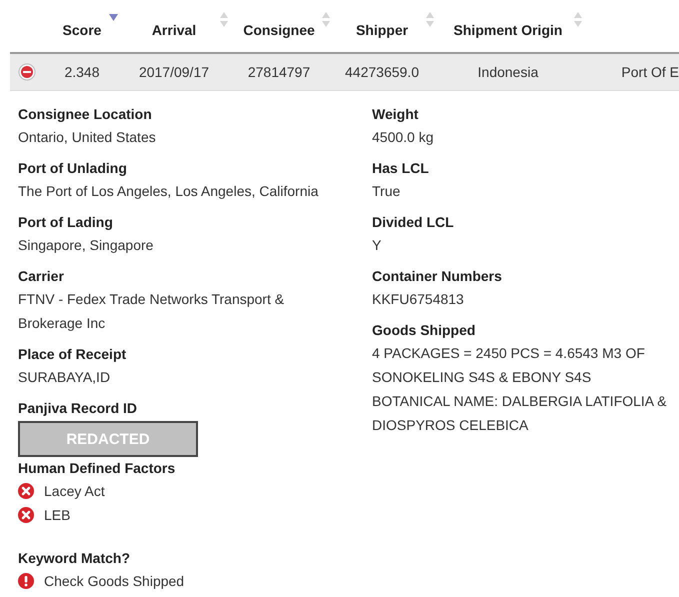 The height and width of the screenshot is (597, 679). Describe the element at coordinates (65, 377) in the screenshot. I see `field-value: SURABAYA,ID` at that location.